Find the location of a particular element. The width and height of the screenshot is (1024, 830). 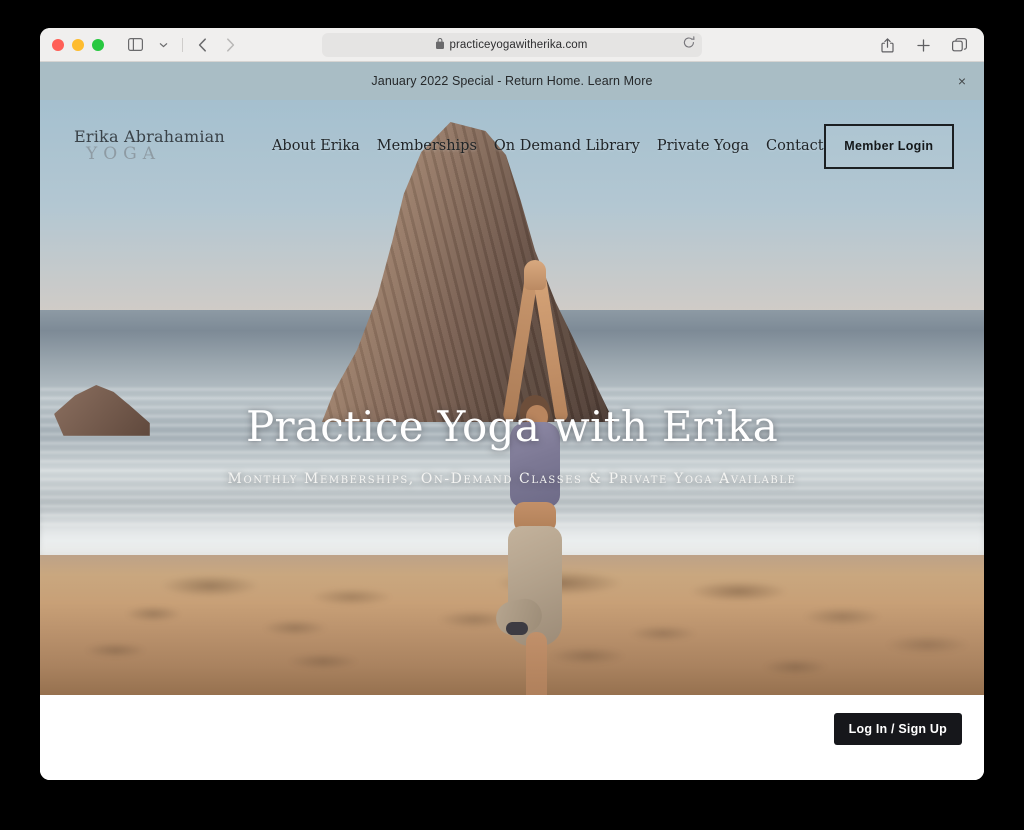

footer-strip: Log In / Sign Up is located at coordinates (512, 737).